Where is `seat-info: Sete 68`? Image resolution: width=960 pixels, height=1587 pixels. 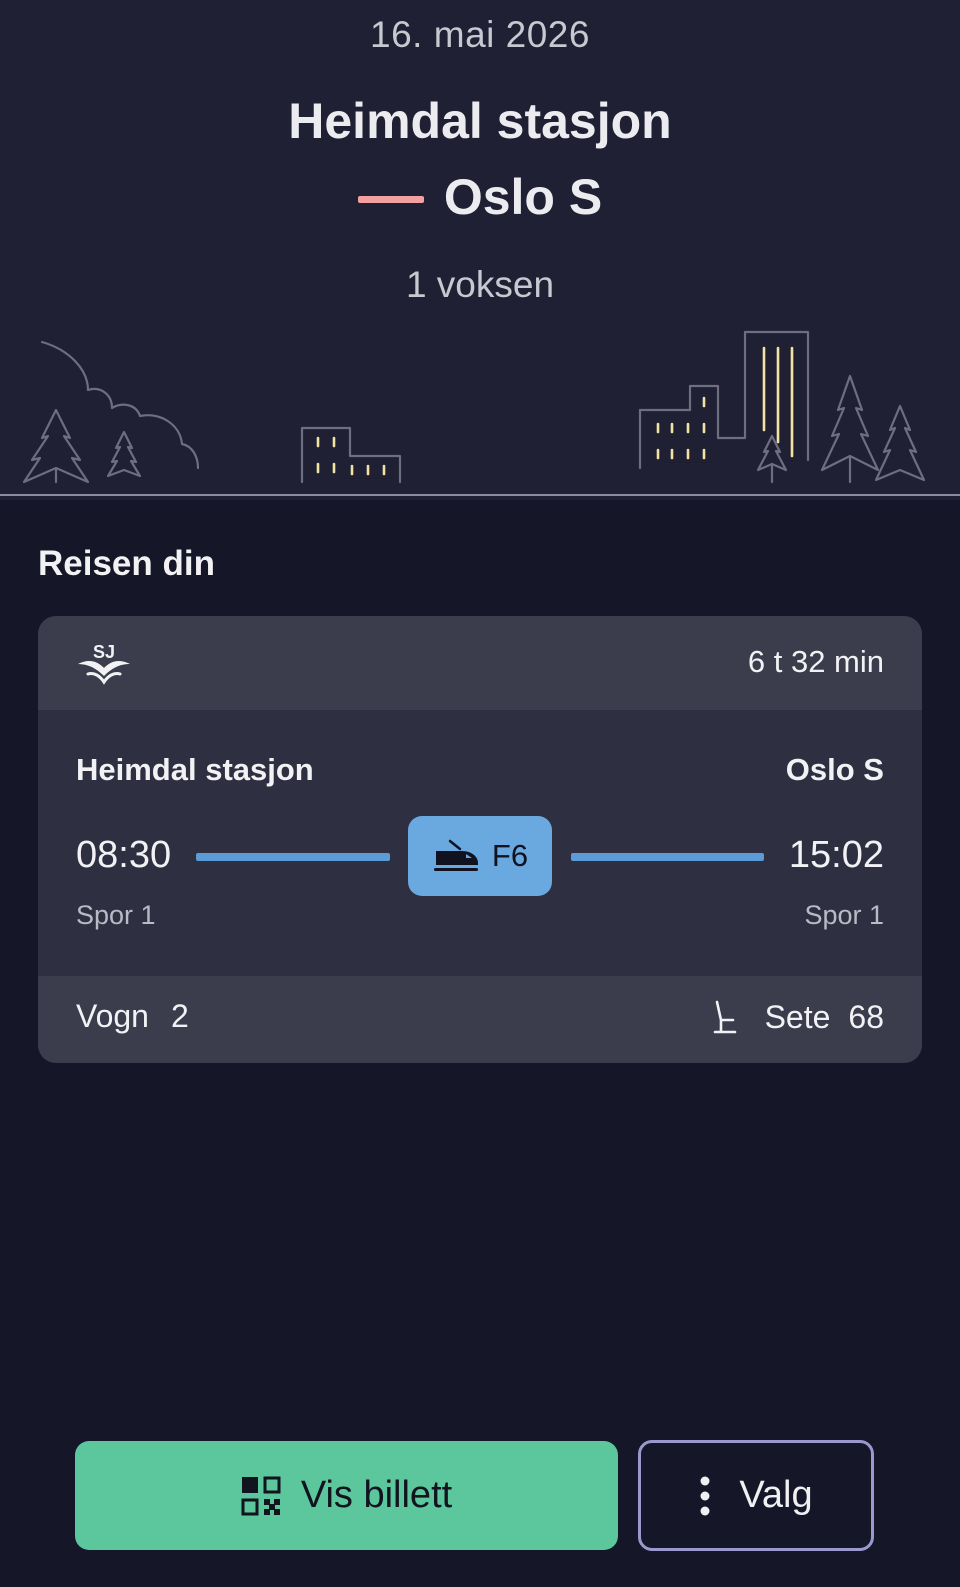 seat-info: Sete 68 is located at coordinates (797, 1017).